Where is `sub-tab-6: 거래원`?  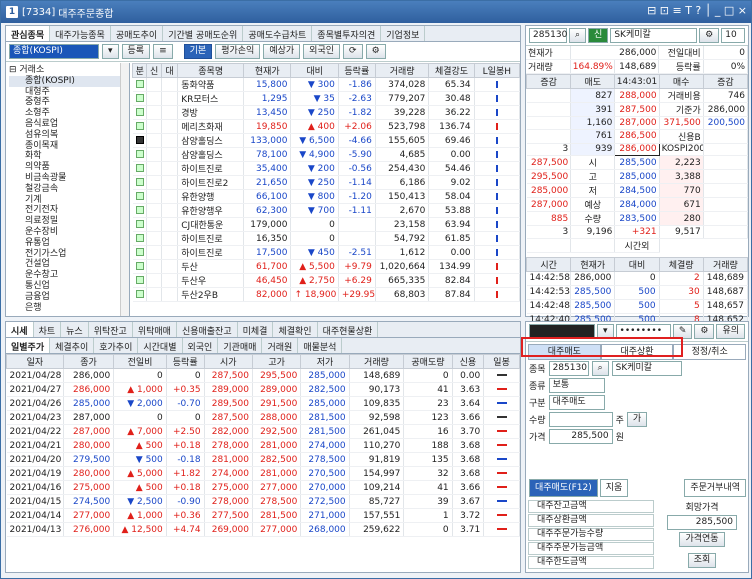
sub-tab-6: 거래원 is located at coordinates (280, 345).